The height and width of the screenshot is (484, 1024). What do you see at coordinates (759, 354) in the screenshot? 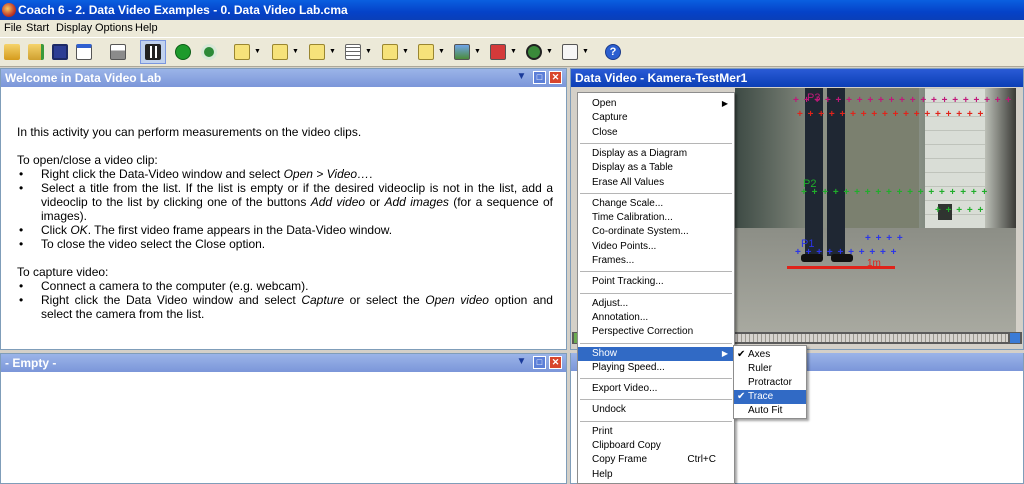
I see `menu-item-label: Axes` at bounding box center [759, 354].